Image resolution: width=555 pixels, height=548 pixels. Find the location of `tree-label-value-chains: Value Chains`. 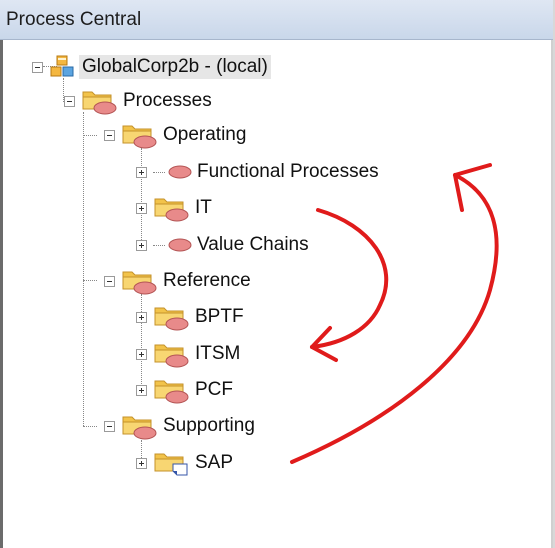

tree-label-value-chains: Value Chains is located at coordinates (253, 244).